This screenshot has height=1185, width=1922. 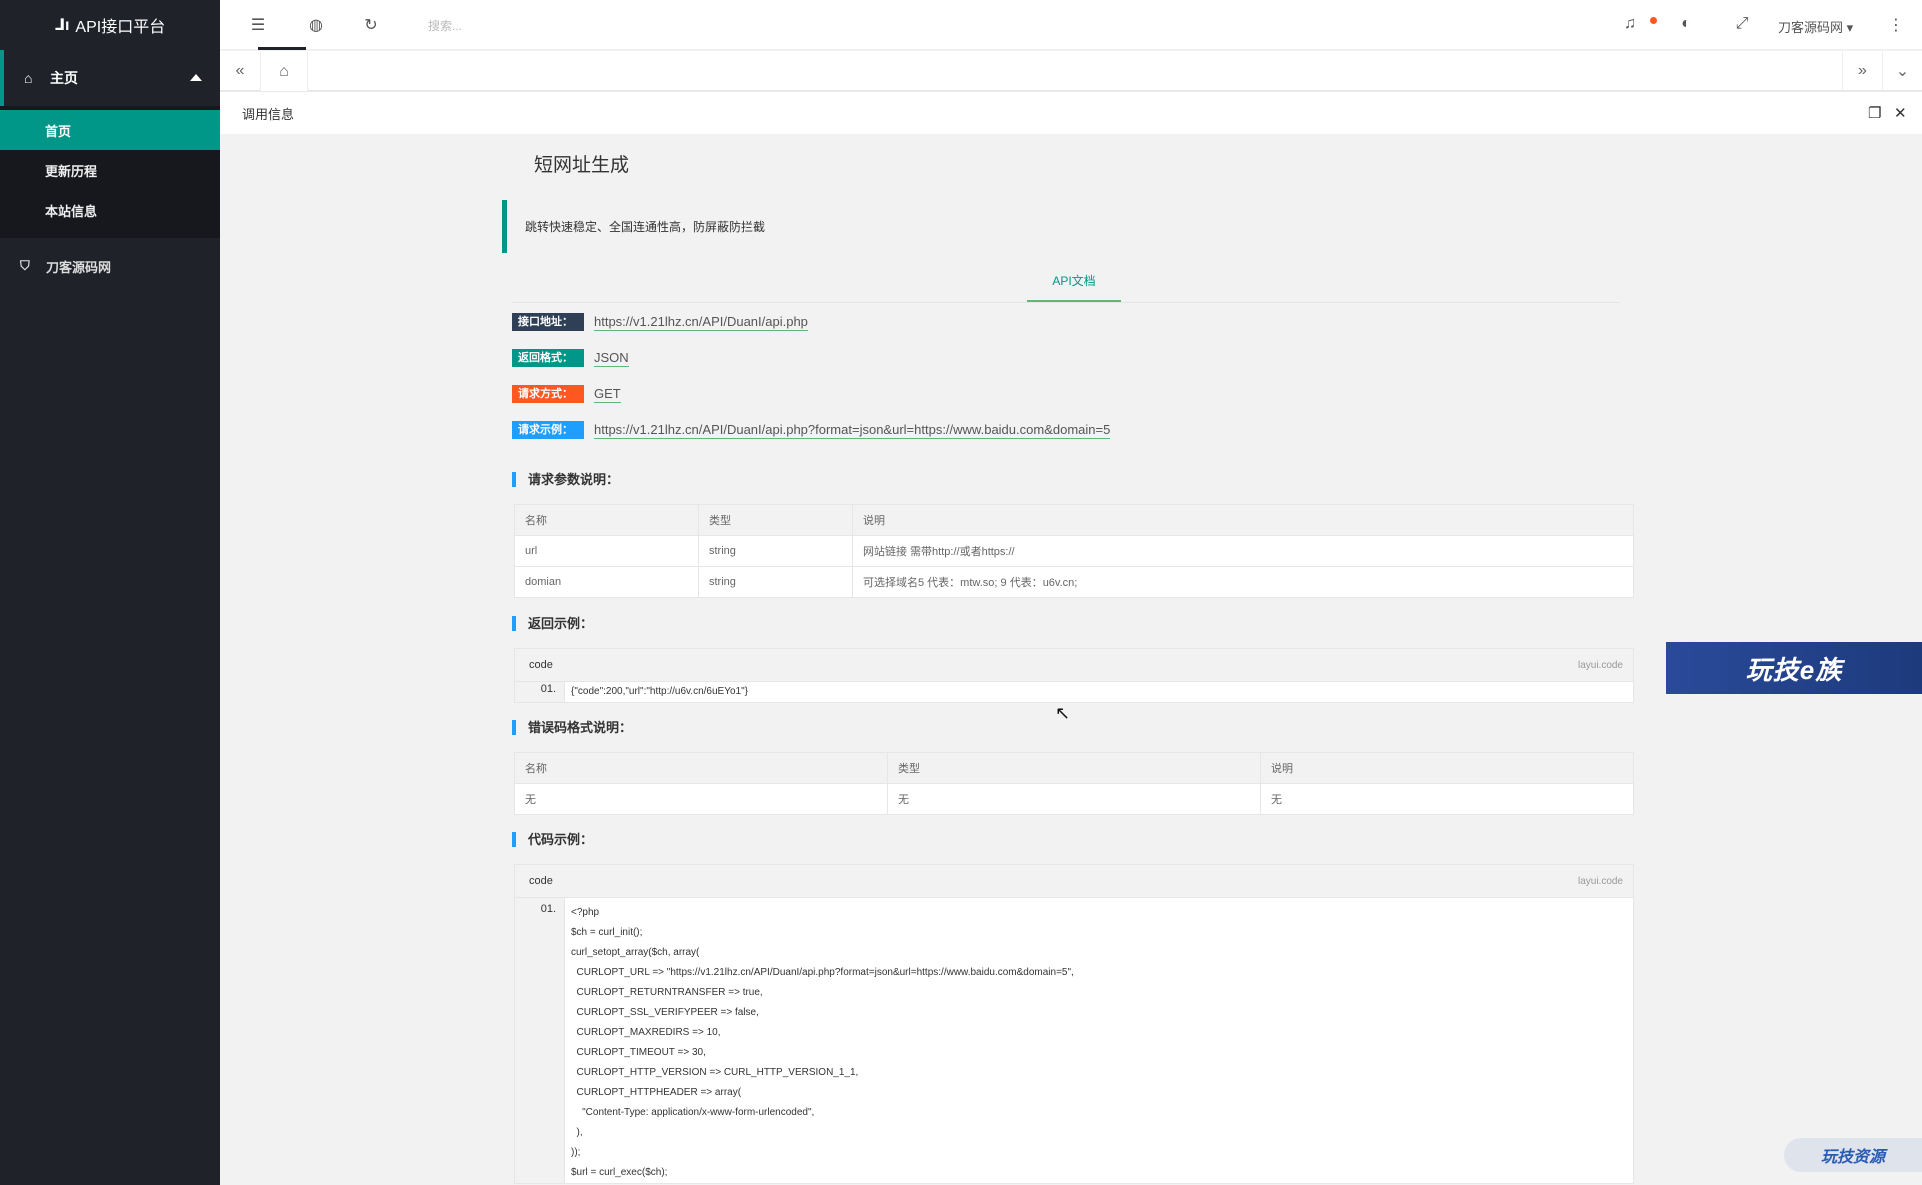 I want to click on tab-home: ⌂, so click(x=284, y=71).